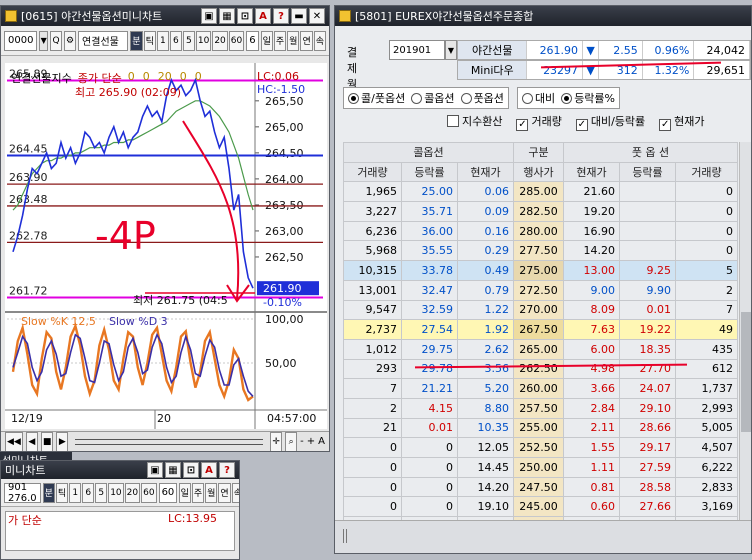 This screenshot has width=752, height=560. Describe the element at coordinates (706, 467) in the screenshot. I see `option-cell: 6,222` at that location.